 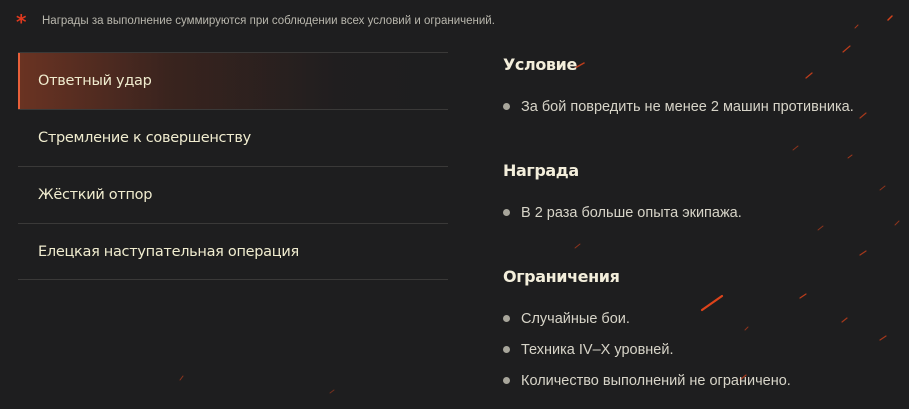 What do you see at coordinates (561, 276) in the screenshot?
I see `limits-title: Ограничения` at bounding box center [561, 276].